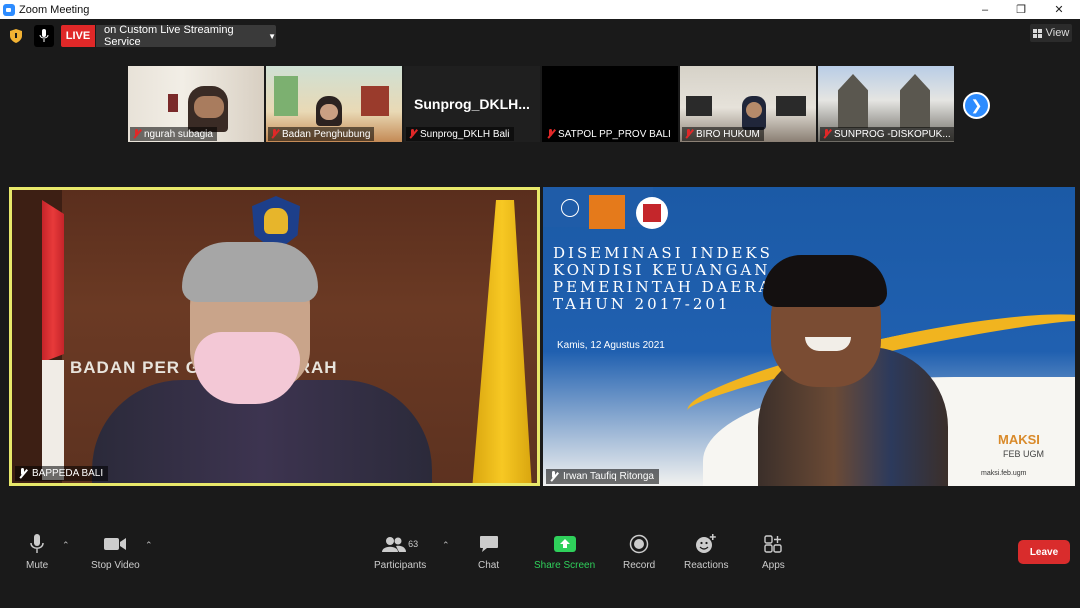  I want to click on participants-count: 63, so click(413, 544).